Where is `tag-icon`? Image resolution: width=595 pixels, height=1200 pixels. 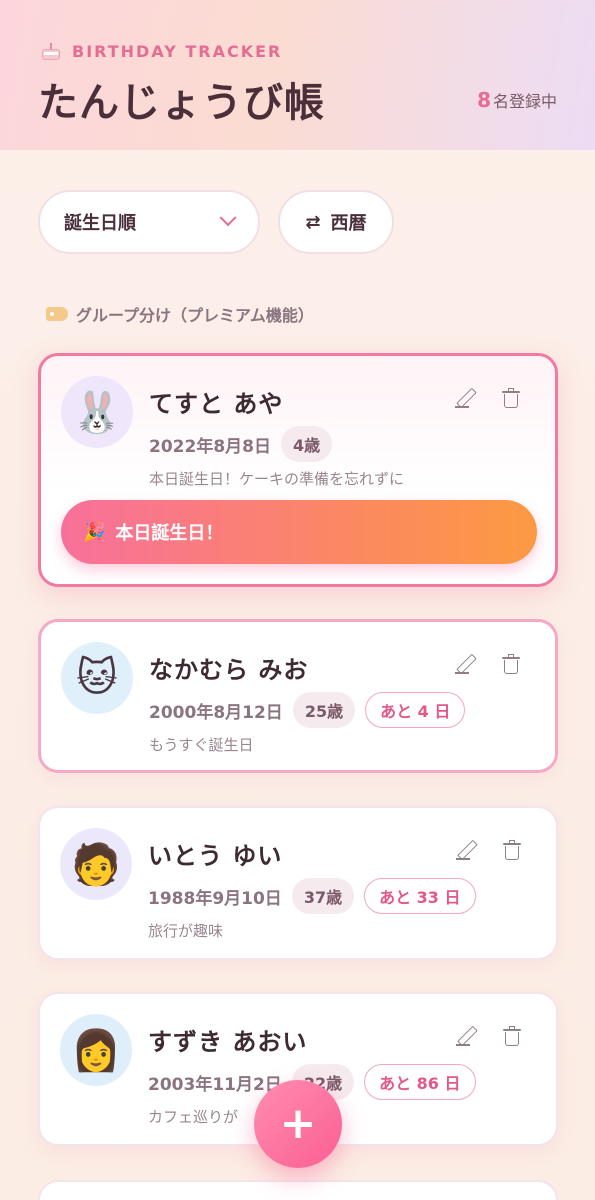
tag-icon is located at coordinates (57, 314).